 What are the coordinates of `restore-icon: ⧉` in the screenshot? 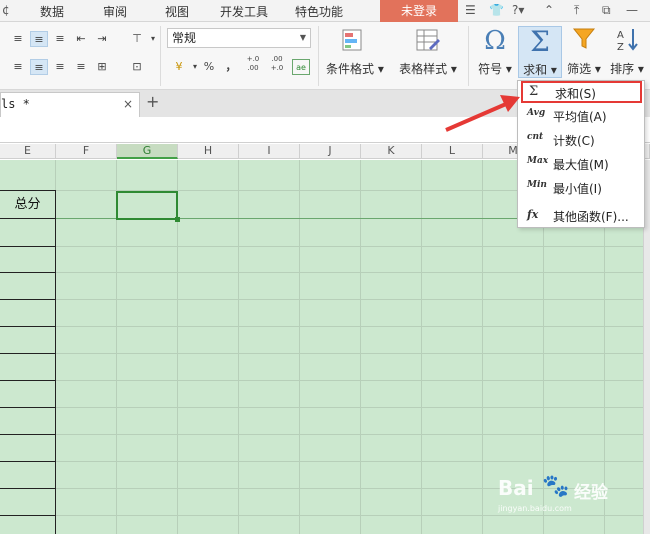 It's located at (606, 10).